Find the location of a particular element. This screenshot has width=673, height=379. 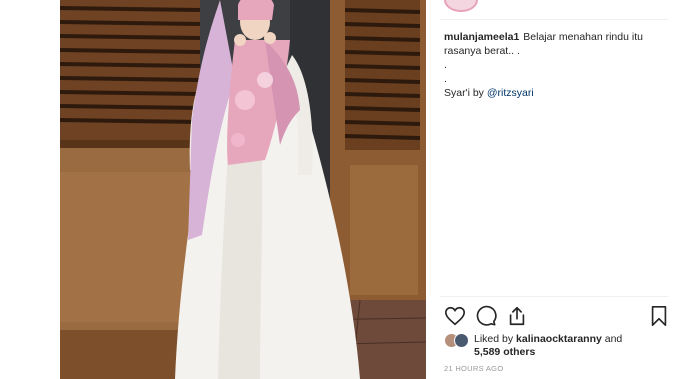

right-shutter is located at coordinates (382, 75).